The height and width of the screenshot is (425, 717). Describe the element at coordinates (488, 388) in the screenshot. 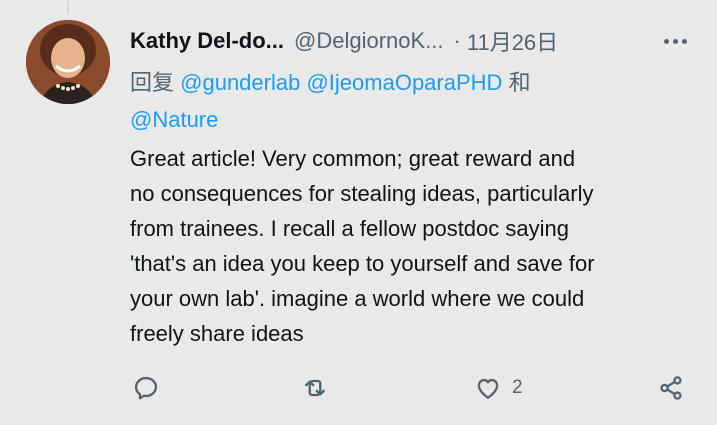

I see `heart-icon` at that location.